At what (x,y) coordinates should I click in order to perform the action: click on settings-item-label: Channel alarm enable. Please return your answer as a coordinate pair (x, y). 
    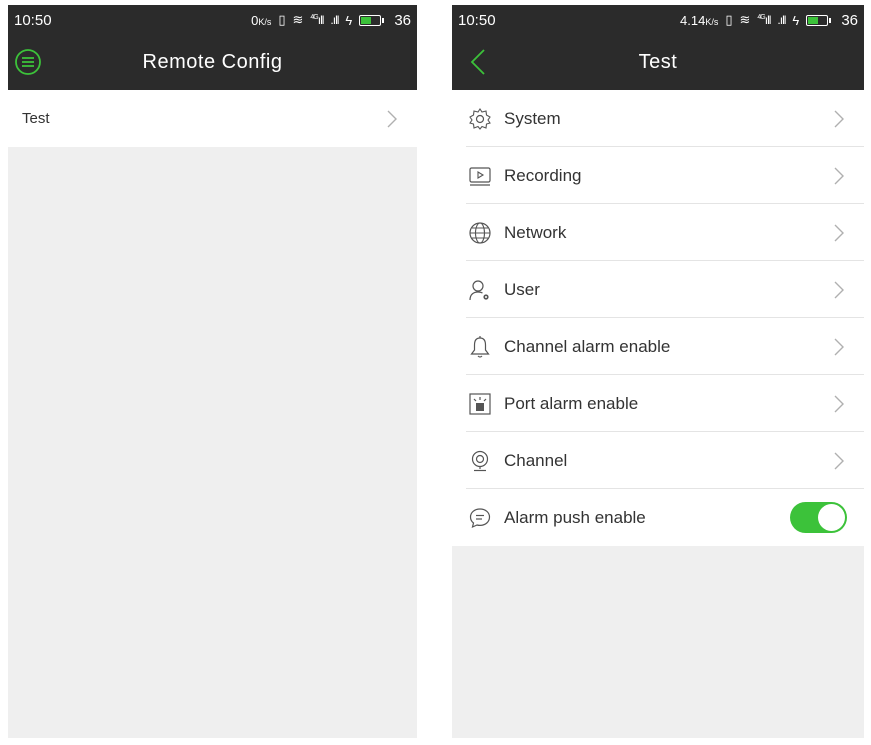
    Looking at the image, I should click on (587, 346).